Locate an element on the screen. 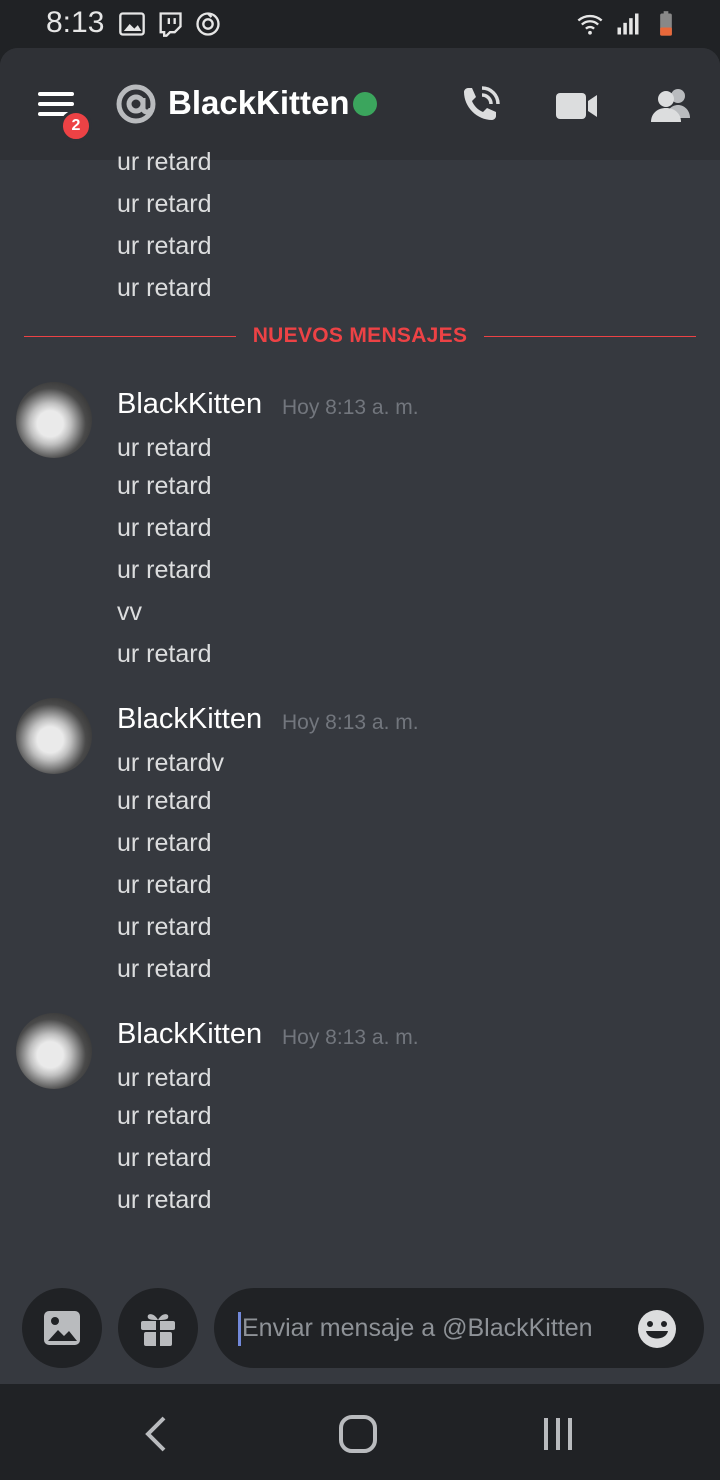 This screenshot has width=720, height=1480. notification-icons is located at coordinates (170, 24).